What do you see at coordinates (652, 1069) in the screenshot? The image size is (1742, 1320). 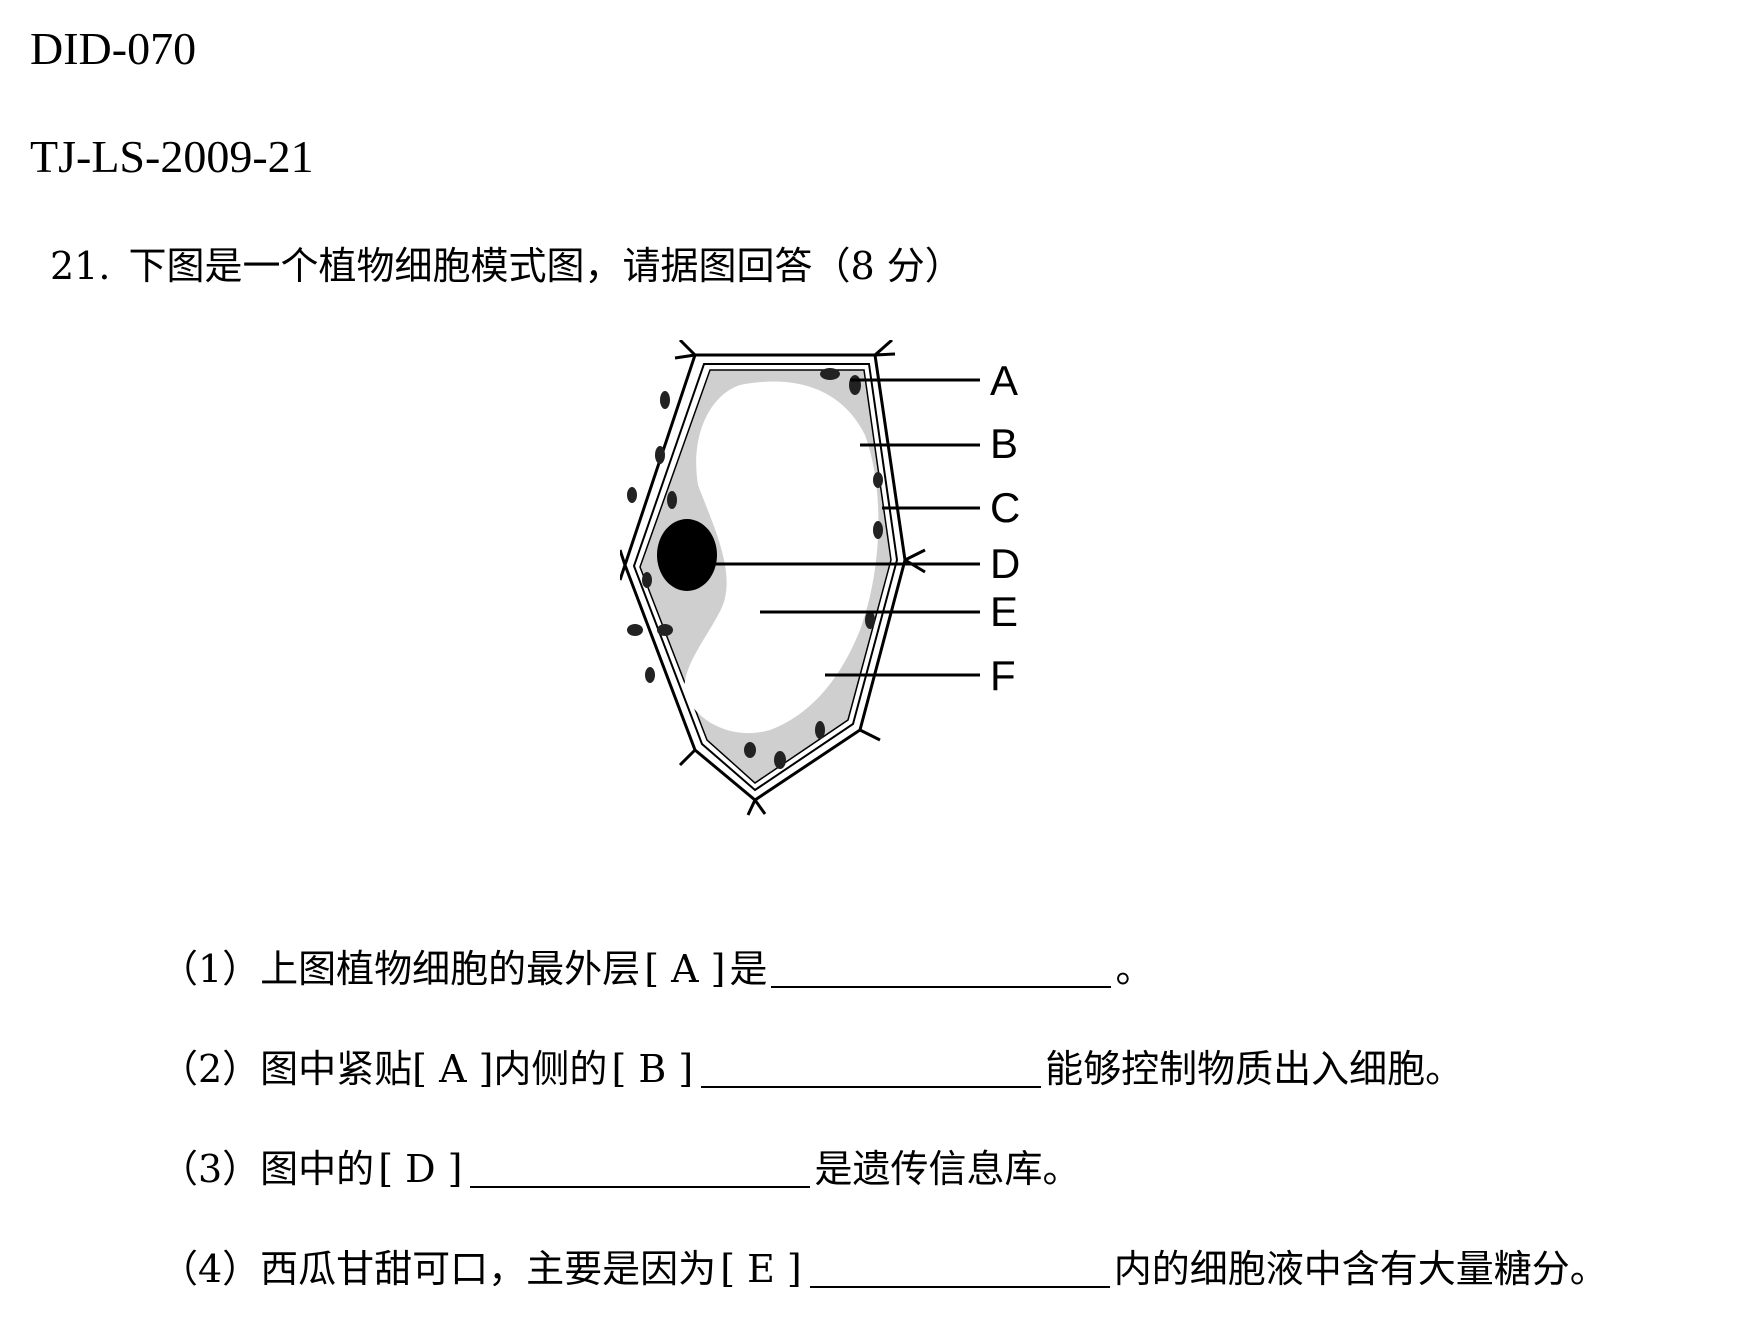 I see `sub-question-2-bracket: [ B ]` at bounding box center [652, 1069].